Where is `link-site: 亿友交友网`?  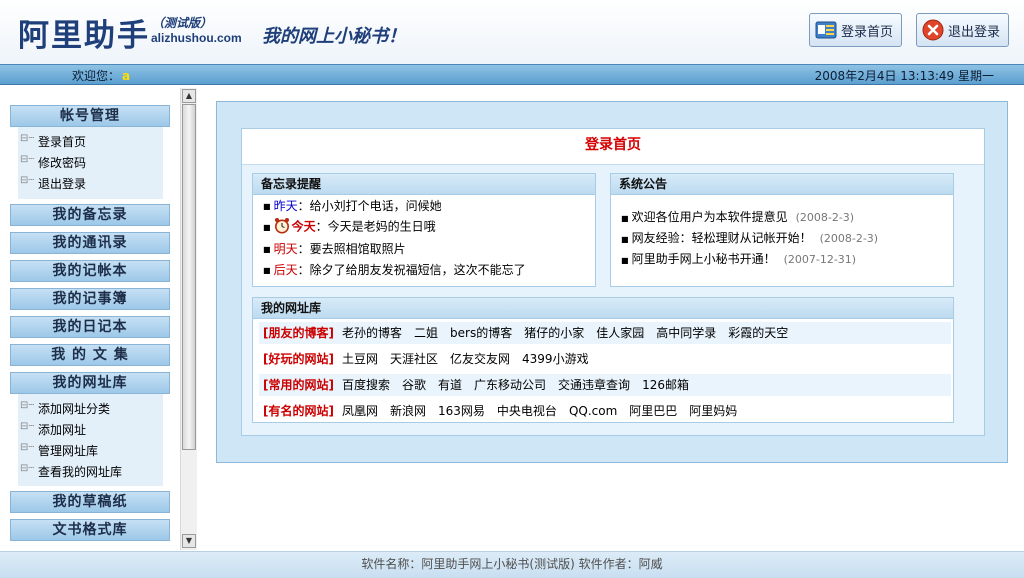
link-site: 亿友交友网 is located at coordinates (480, 359).